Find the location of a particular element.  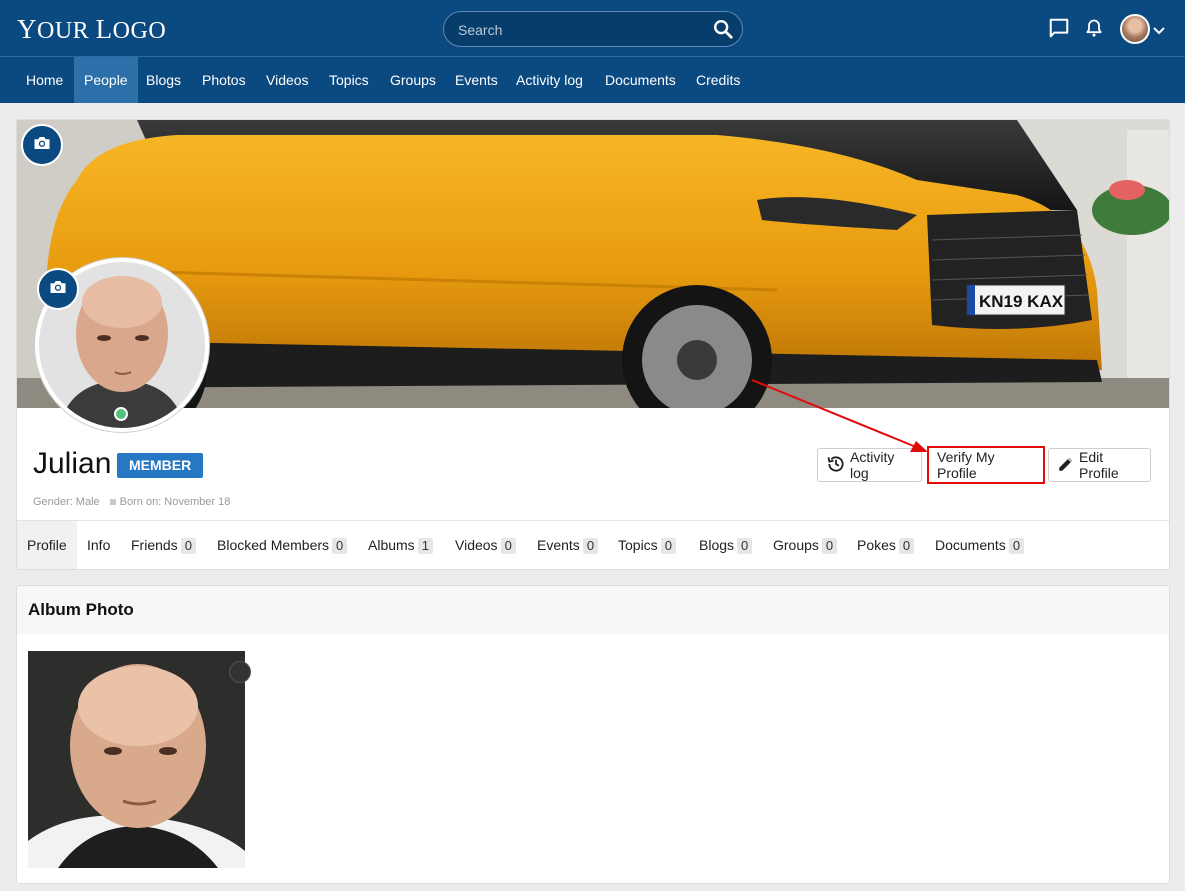

tab-label: Friends is located at coordinates (154, 545).